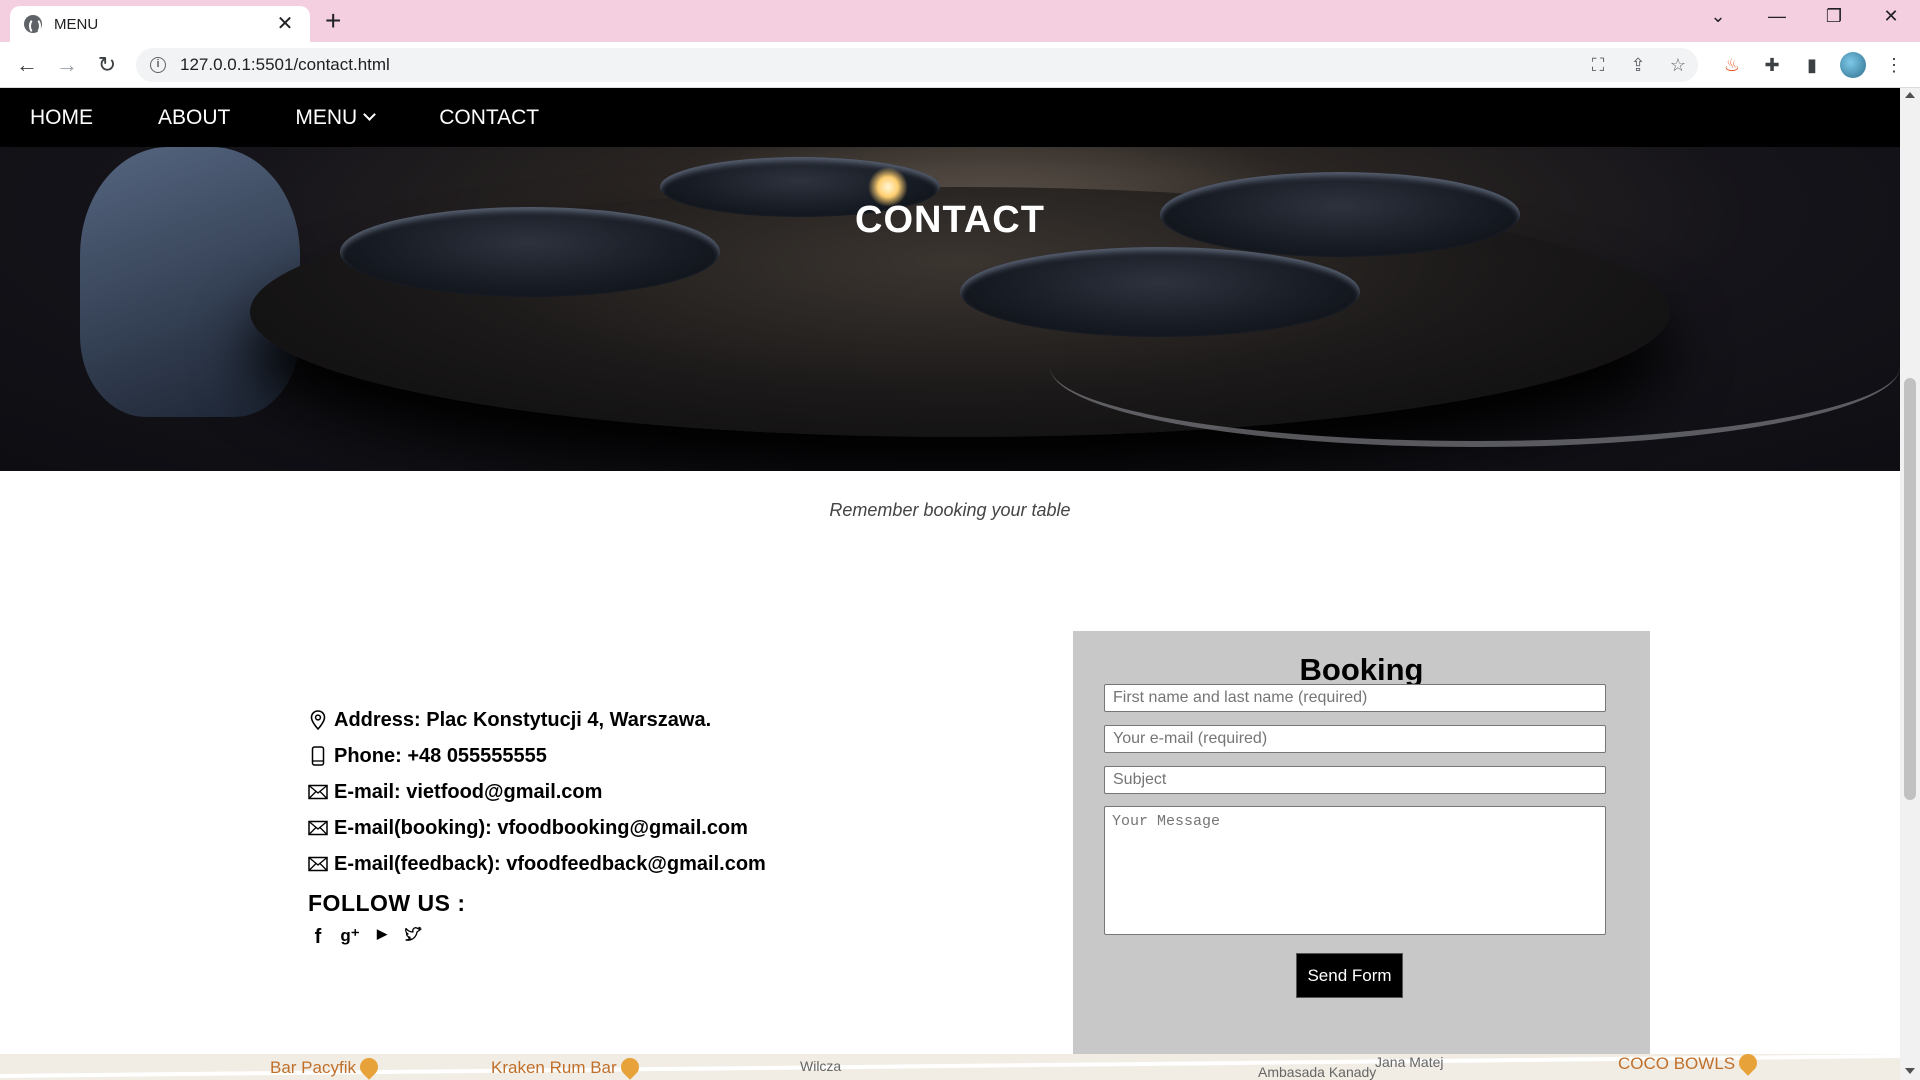 The height and width of the screenshot is (1080, 1920). I want to click on message-field, so click(1355, 870).